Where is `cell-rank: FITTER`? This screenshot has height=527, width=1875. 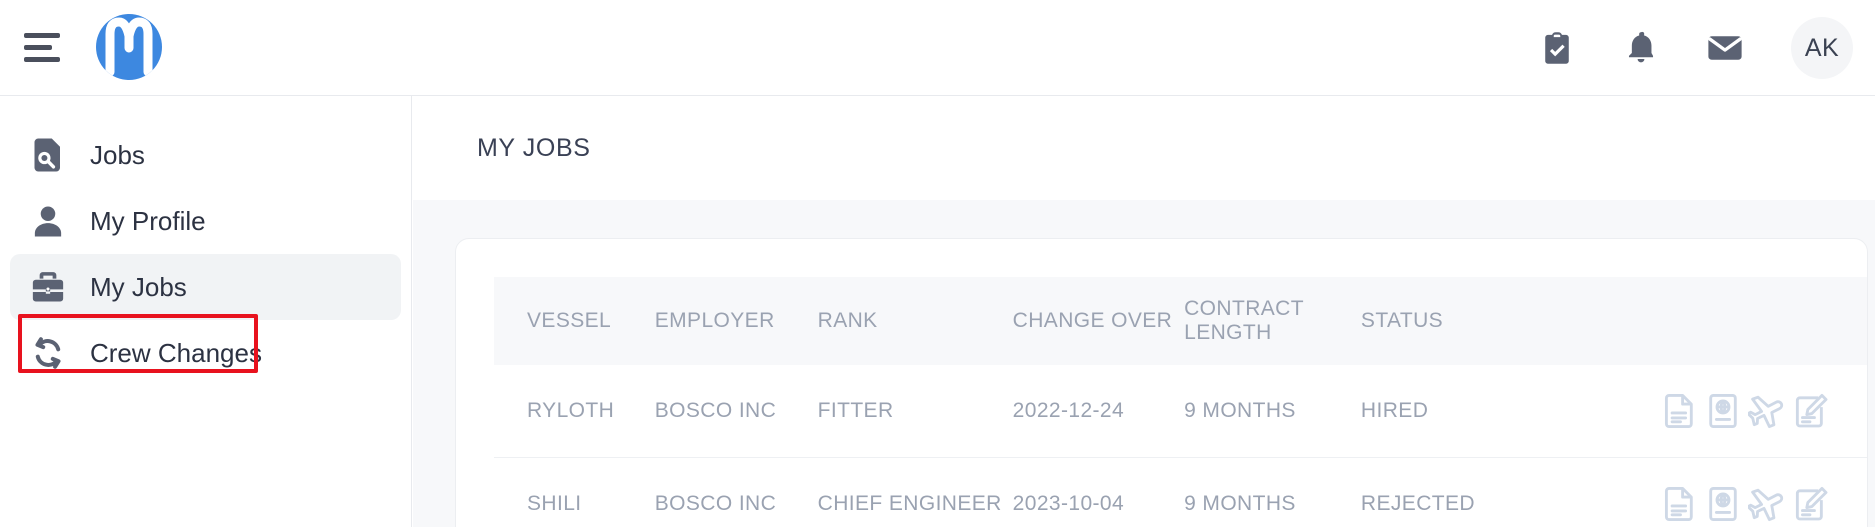
cell-rank: FITTER is located at coordinates (915, 411).